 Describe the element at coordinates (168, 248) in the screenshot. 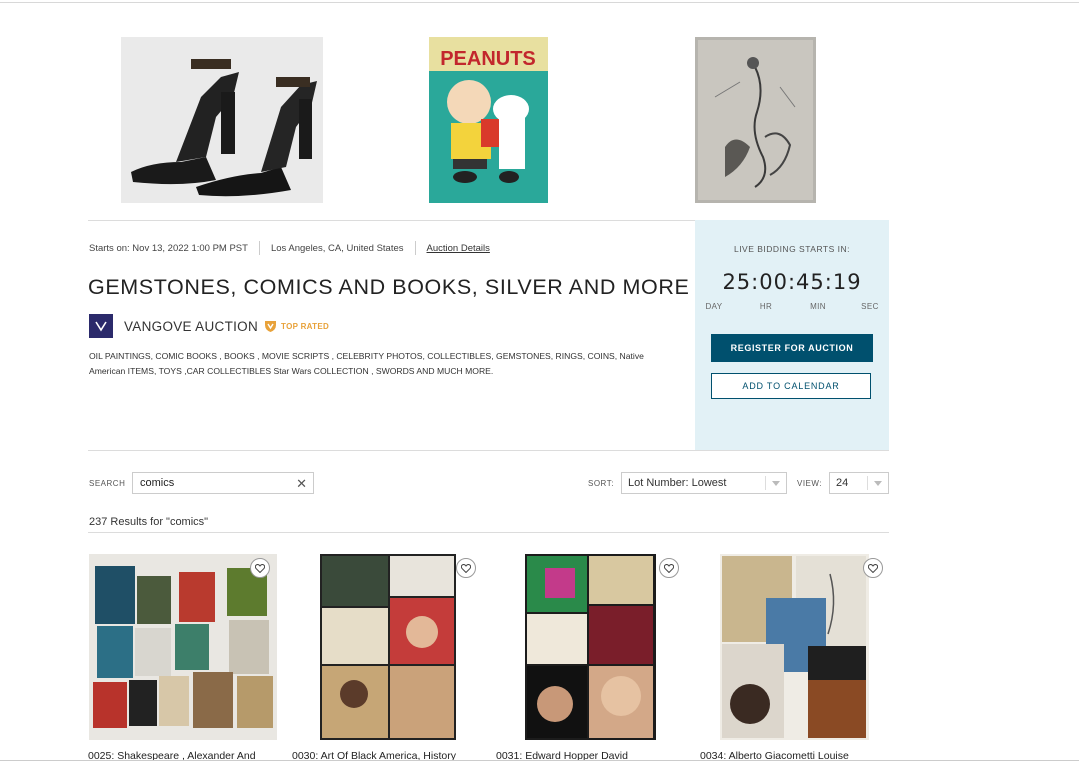

I see `start-date: Starts on: Nov 13, 2022 1:00 PM PST` at that location.